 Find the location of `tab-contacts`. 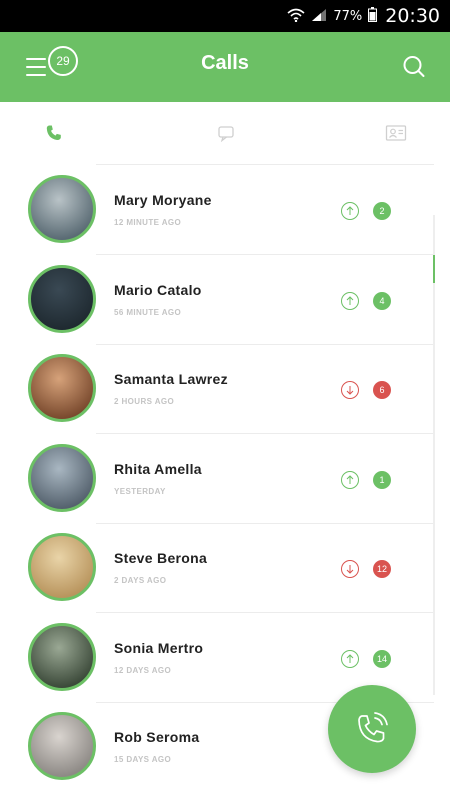

tab-contacts is located at coordinates (396, 133).